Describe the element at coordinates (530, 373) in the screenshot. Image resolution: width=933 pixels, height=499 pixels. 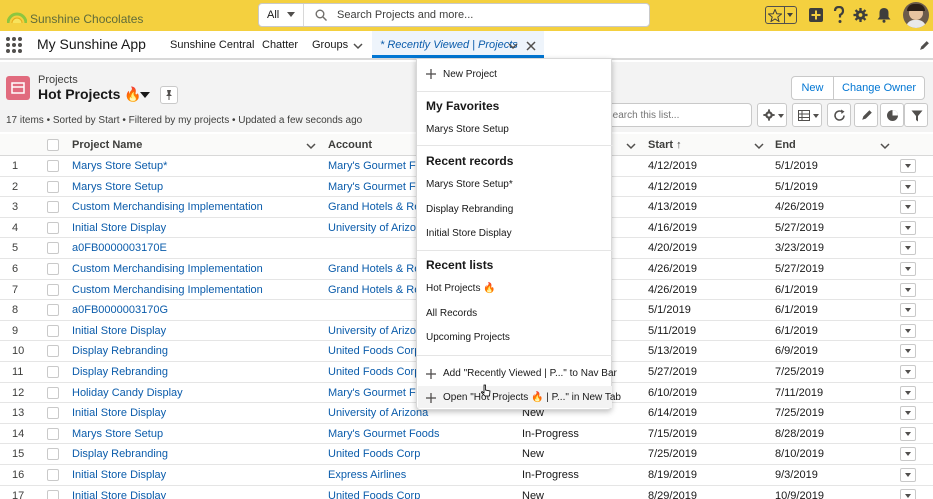
I see `menu-item-add-to-nav-bar: Add "Recently Viewed | P..." to Nav Bar` at that location.